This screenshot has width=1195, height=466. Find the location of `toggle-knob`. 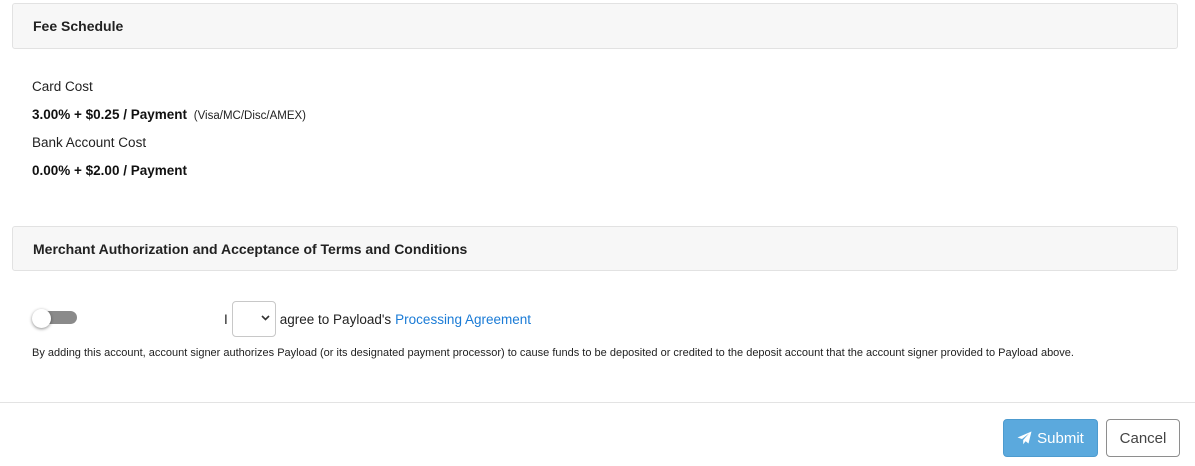

toggle-knob is located at coordinates (41, 318).